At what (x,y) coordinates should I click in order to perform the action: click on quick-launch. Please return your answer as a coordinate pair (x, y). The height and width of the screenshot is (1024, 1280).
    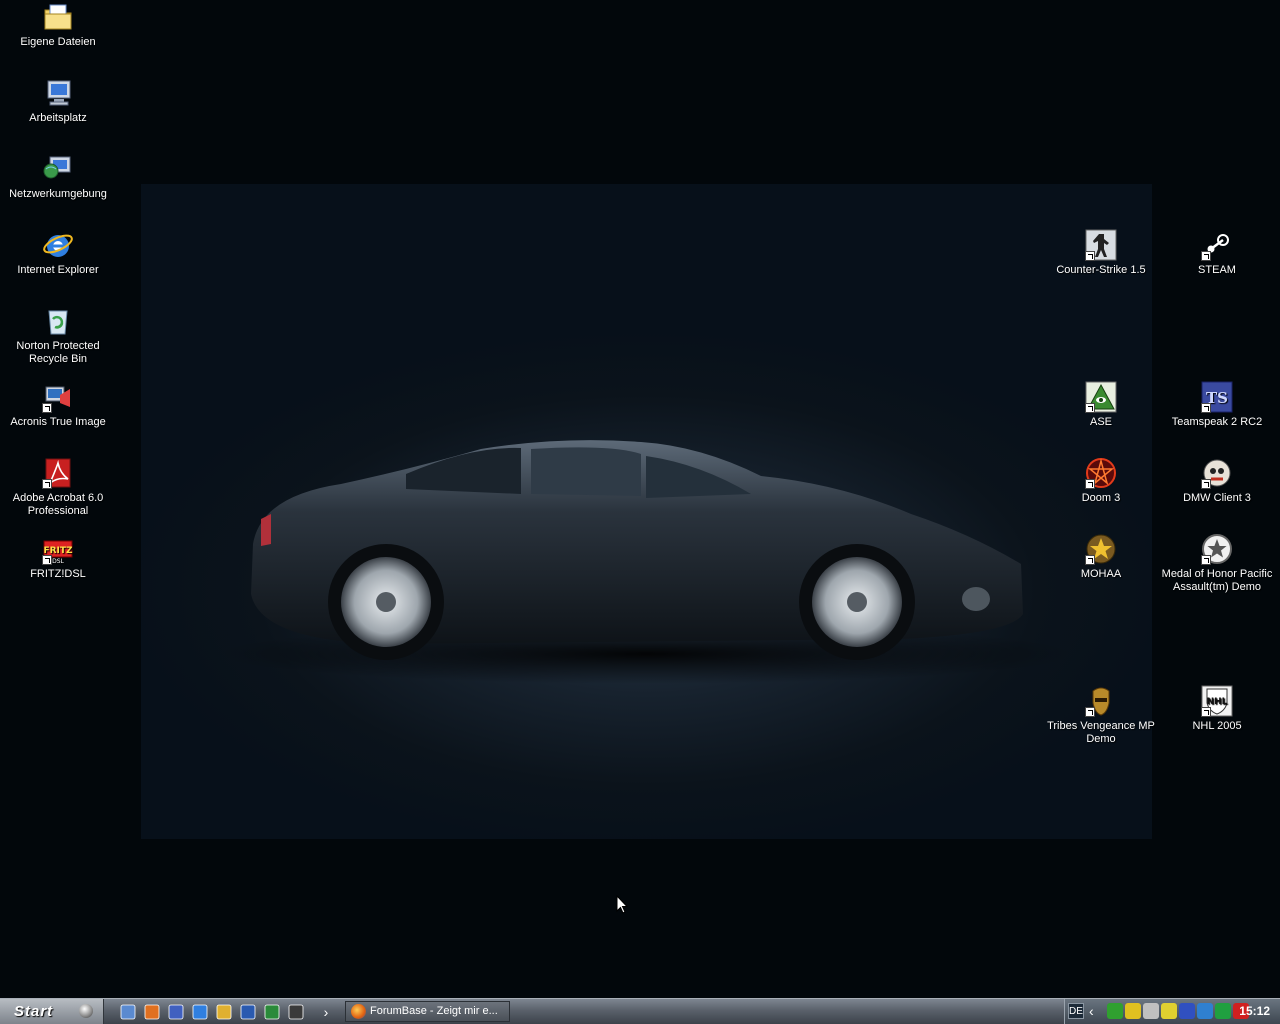
    Looking at the image, I should click on (212, 1012).